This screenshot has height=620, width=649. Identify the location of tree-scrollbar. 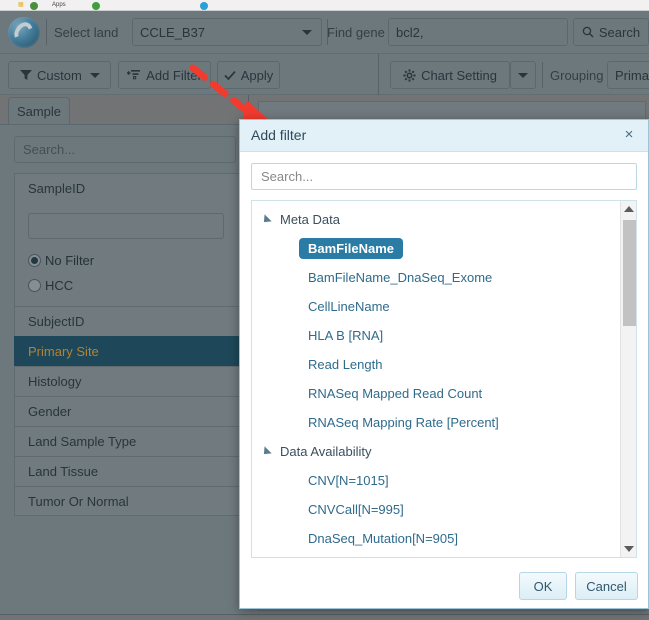
(628, 379).